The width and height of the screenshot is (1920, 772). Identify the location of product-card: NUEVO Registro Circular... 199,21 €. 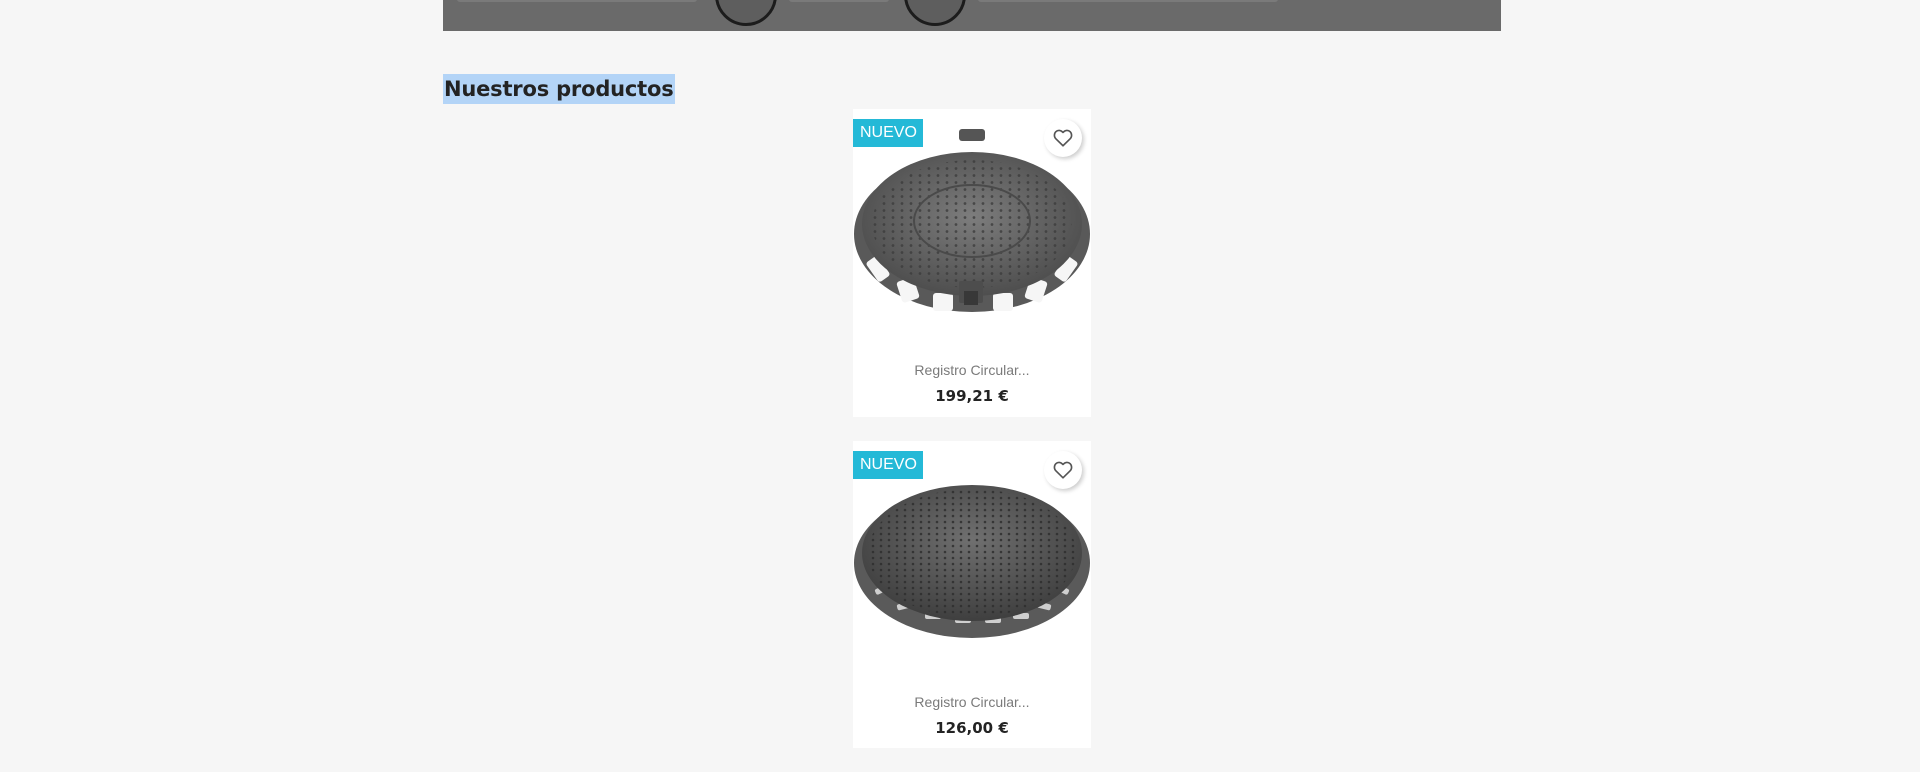
(972, 263).